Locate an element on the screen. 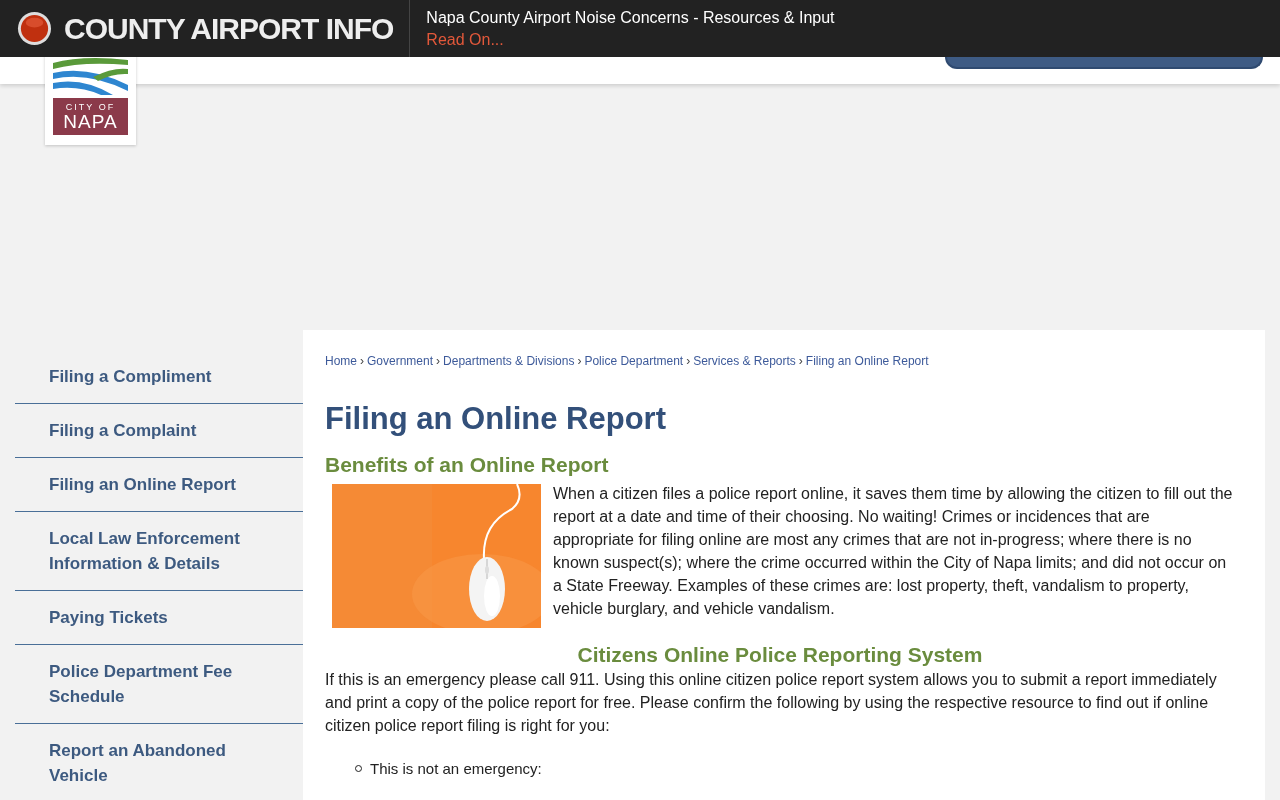 Image resolution: width=1280 pixels, height=800 pixels. alert-dot-icon is located at coordinates (34, 28).